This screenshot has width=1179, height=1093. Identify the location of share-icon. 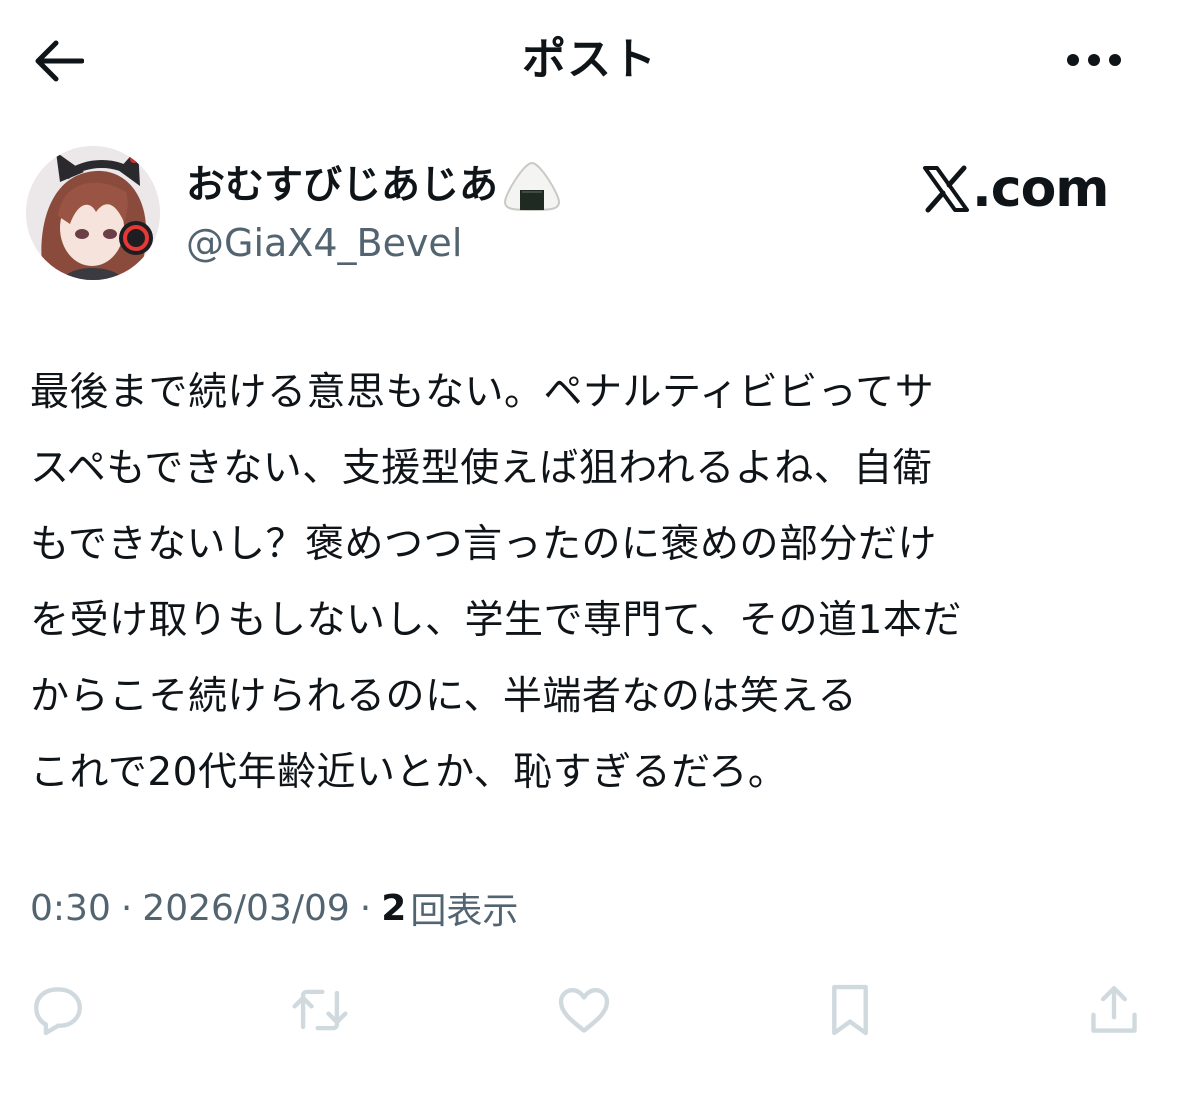
(1114, 1009).